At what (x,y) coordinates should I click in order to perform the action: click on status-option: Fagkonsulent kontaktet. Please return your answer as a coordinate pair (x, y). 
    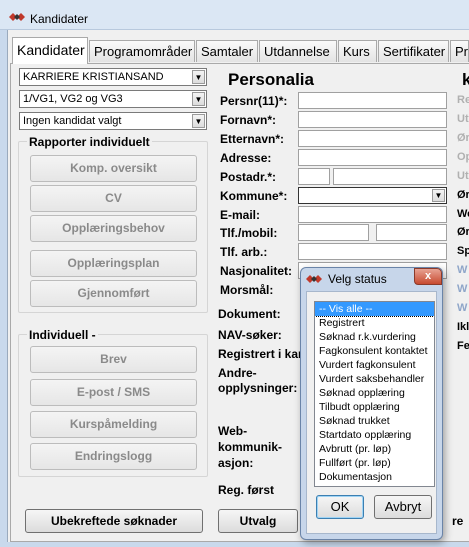
    Looking at the image, I should click on (374, 351).